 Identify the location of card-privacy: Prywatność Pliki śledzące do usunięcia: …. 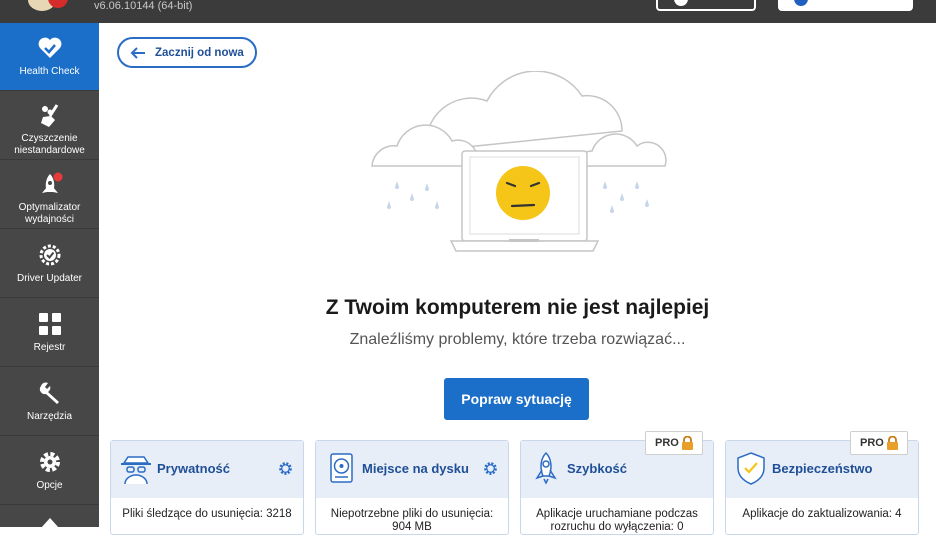
(207, 487).